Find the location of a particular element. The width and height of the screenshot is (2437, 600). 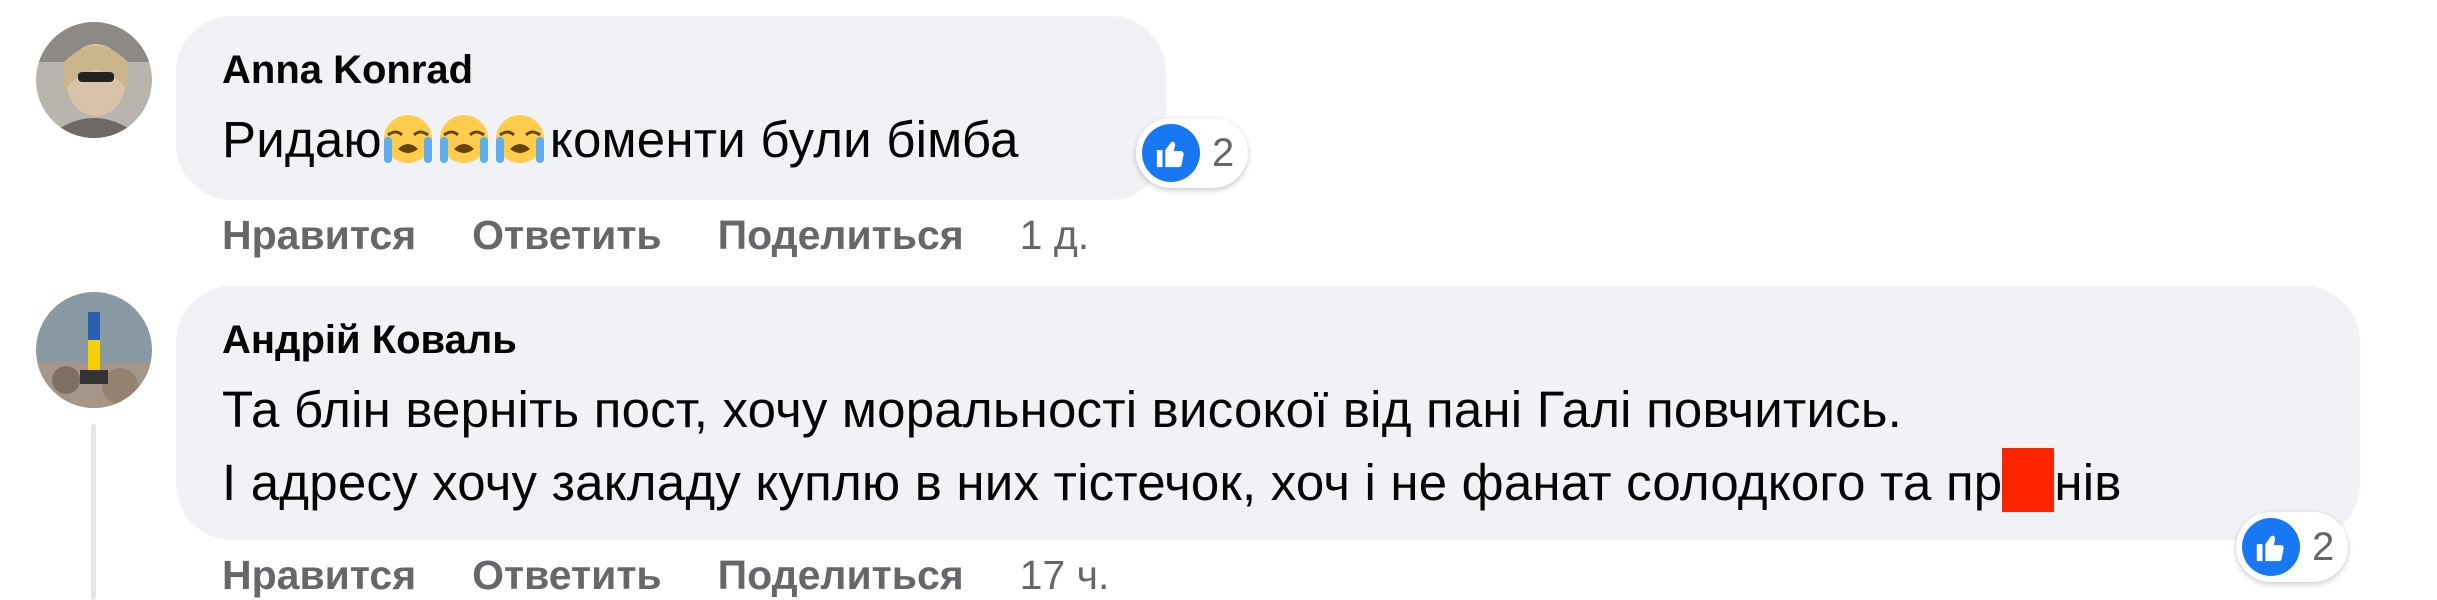

comment-text: Ридаю коменти були бімба is located at coordinates (620, 139).